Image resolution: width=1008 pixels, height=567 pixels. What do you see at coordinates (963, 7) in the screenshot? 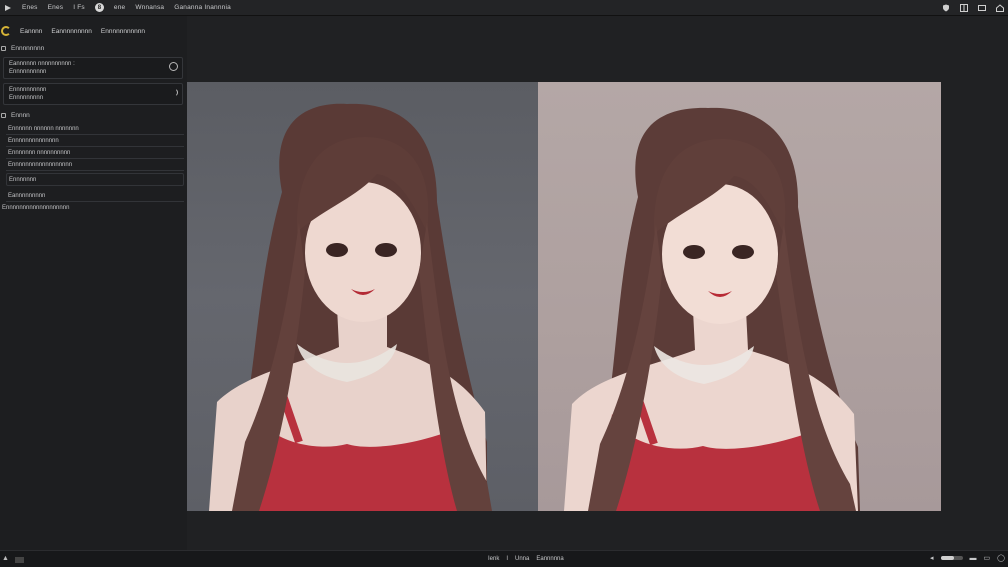
I see `window-icon` at bounding box center [963, 7].